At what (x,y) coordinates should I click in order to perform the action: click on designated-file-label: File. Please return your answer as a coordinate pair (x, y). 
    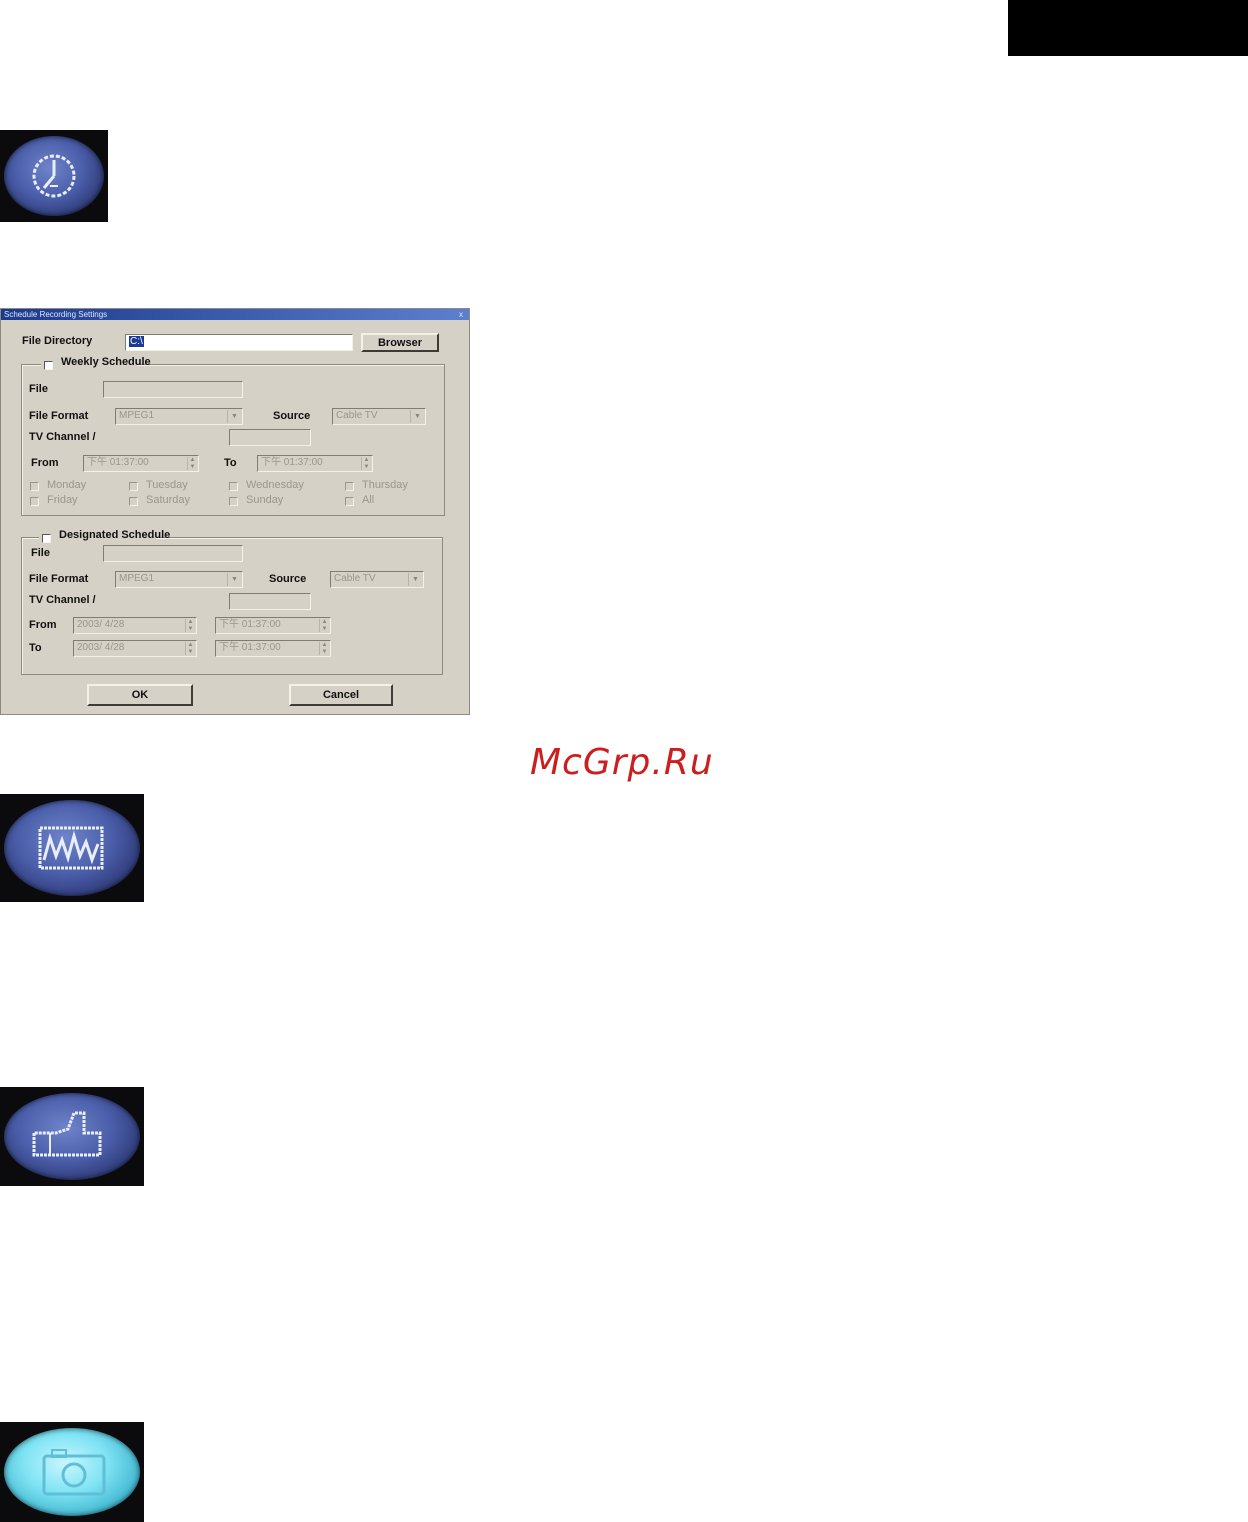
    Looking at the image, I should click on (40, 553).